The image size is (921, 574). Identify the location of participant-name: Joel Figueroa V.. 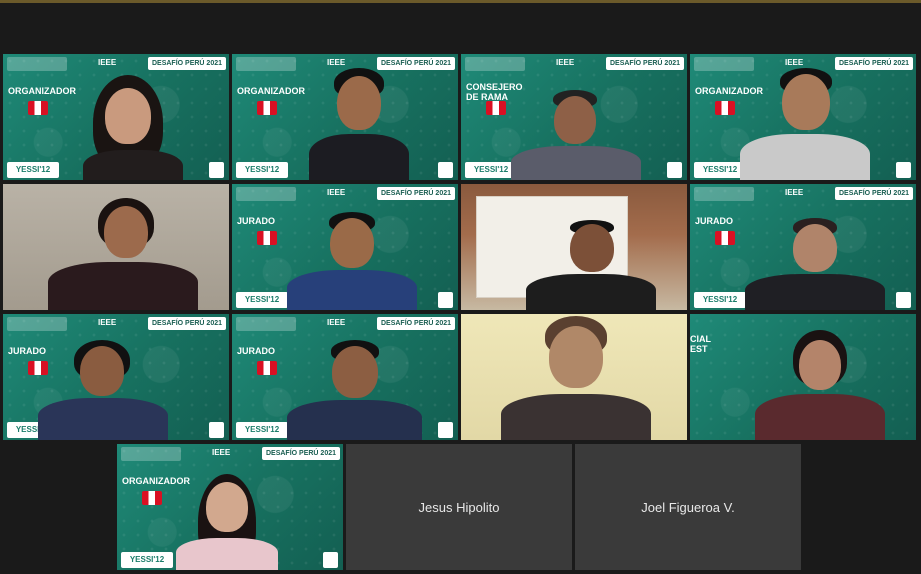
(688, 507).